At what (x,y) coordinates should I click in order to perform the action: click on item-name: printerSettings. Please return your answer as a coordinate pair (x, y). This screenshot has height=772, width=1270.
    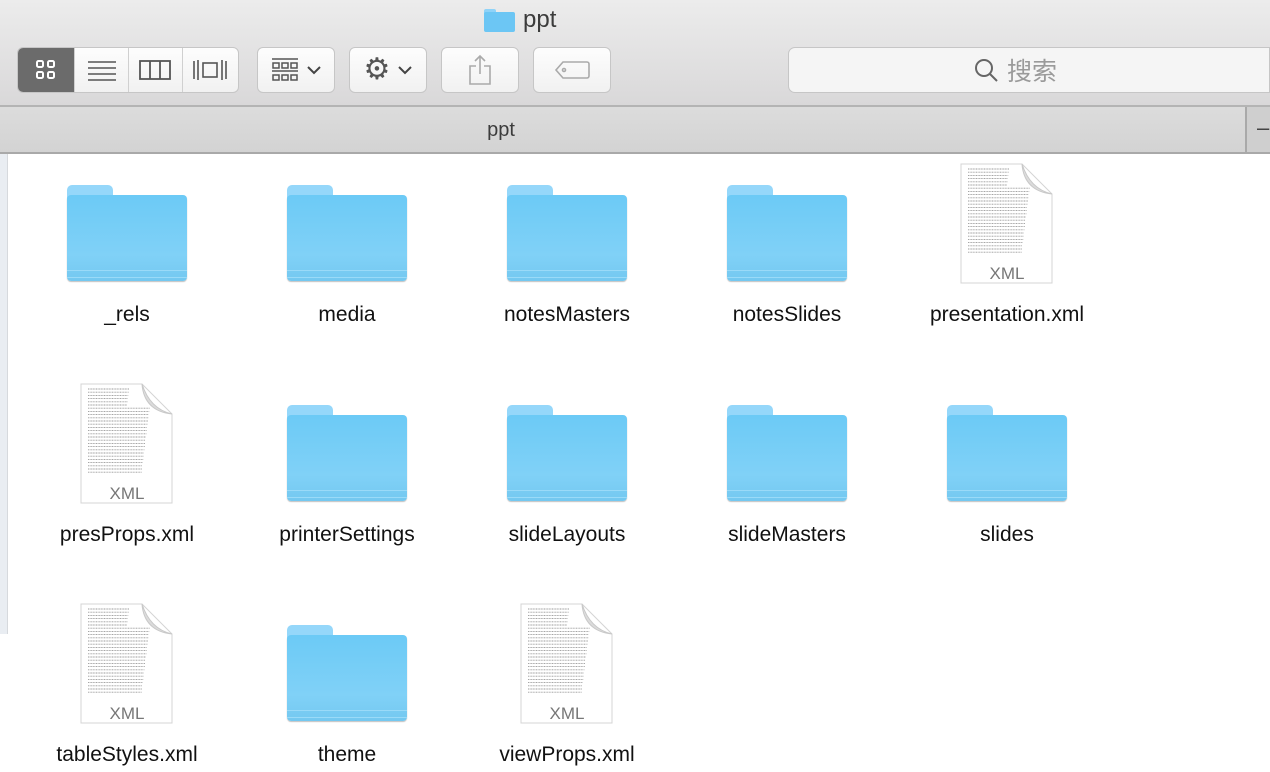
    Looking at the image, I should click on (347, 534).